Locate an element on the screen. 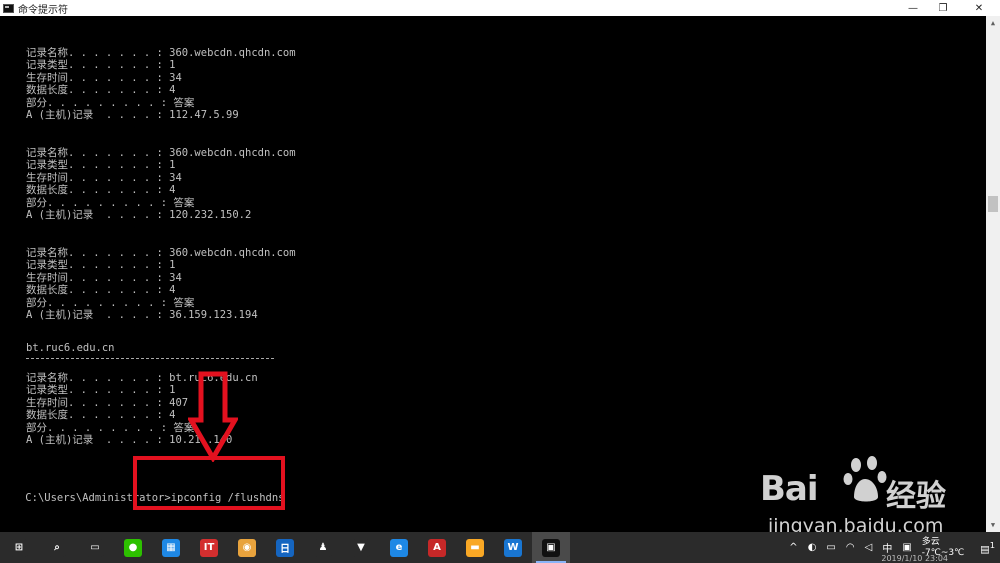 The height and width of the screenshot is (563, 1000). console-line: A (主机)记录 . . . . : 112.47.5.99 is located at coordinates (132, 115).